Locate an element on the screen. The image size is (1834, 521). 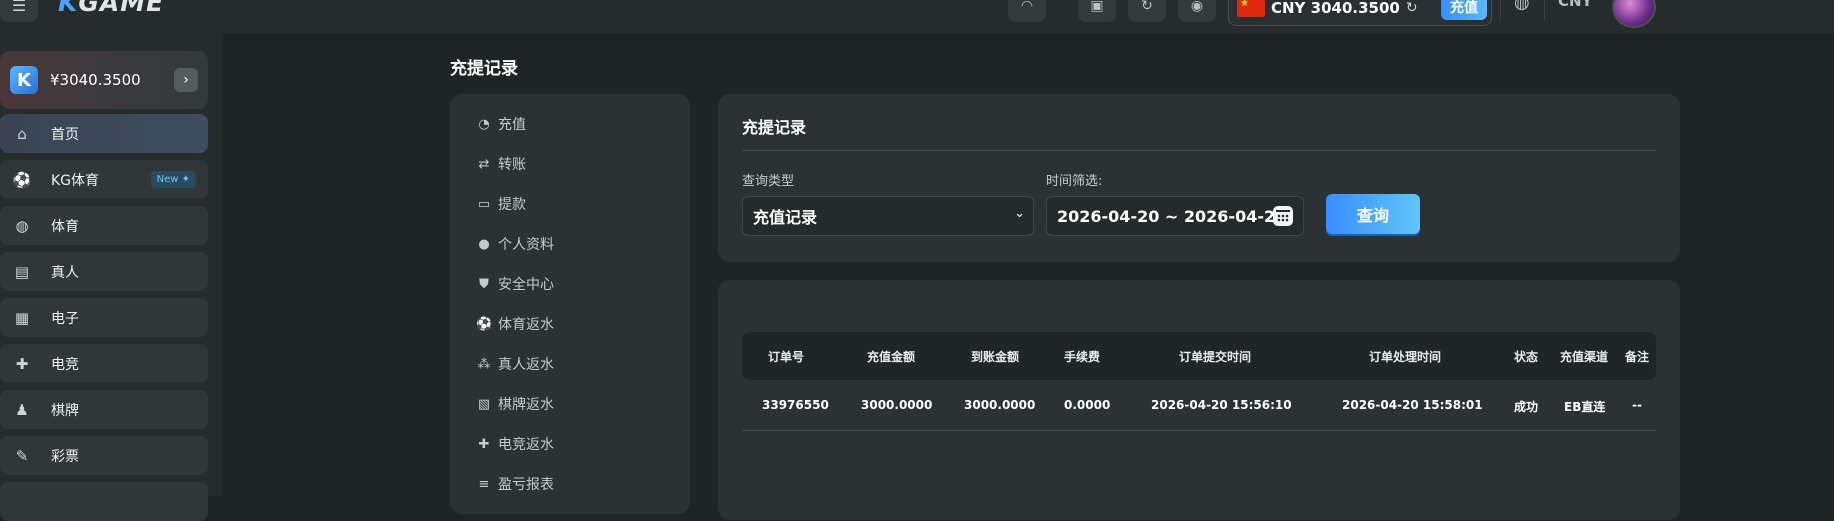
sidebar-item-more is located at coordinates (104, 501).